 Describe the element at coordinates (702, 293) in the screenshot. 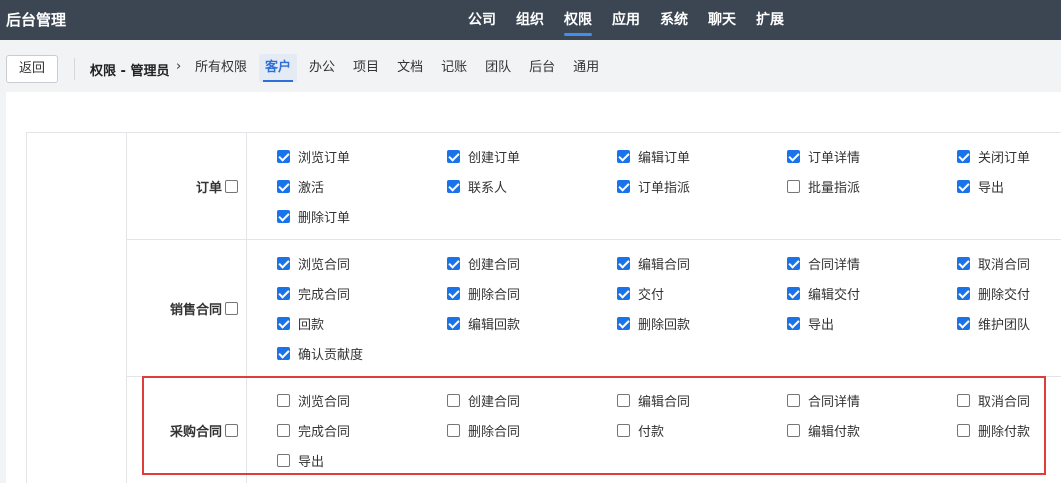

I see `permission-item: 交付` at that location.